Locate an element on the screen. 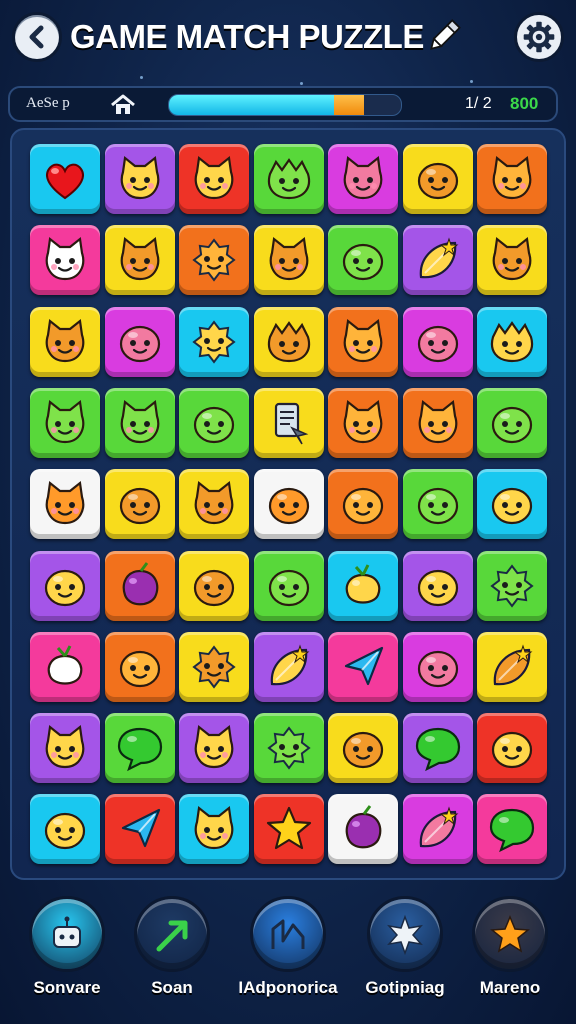 The height and width of the screenshot is (1024, 576). star-burst-icon is located at coordinates (405, 934).